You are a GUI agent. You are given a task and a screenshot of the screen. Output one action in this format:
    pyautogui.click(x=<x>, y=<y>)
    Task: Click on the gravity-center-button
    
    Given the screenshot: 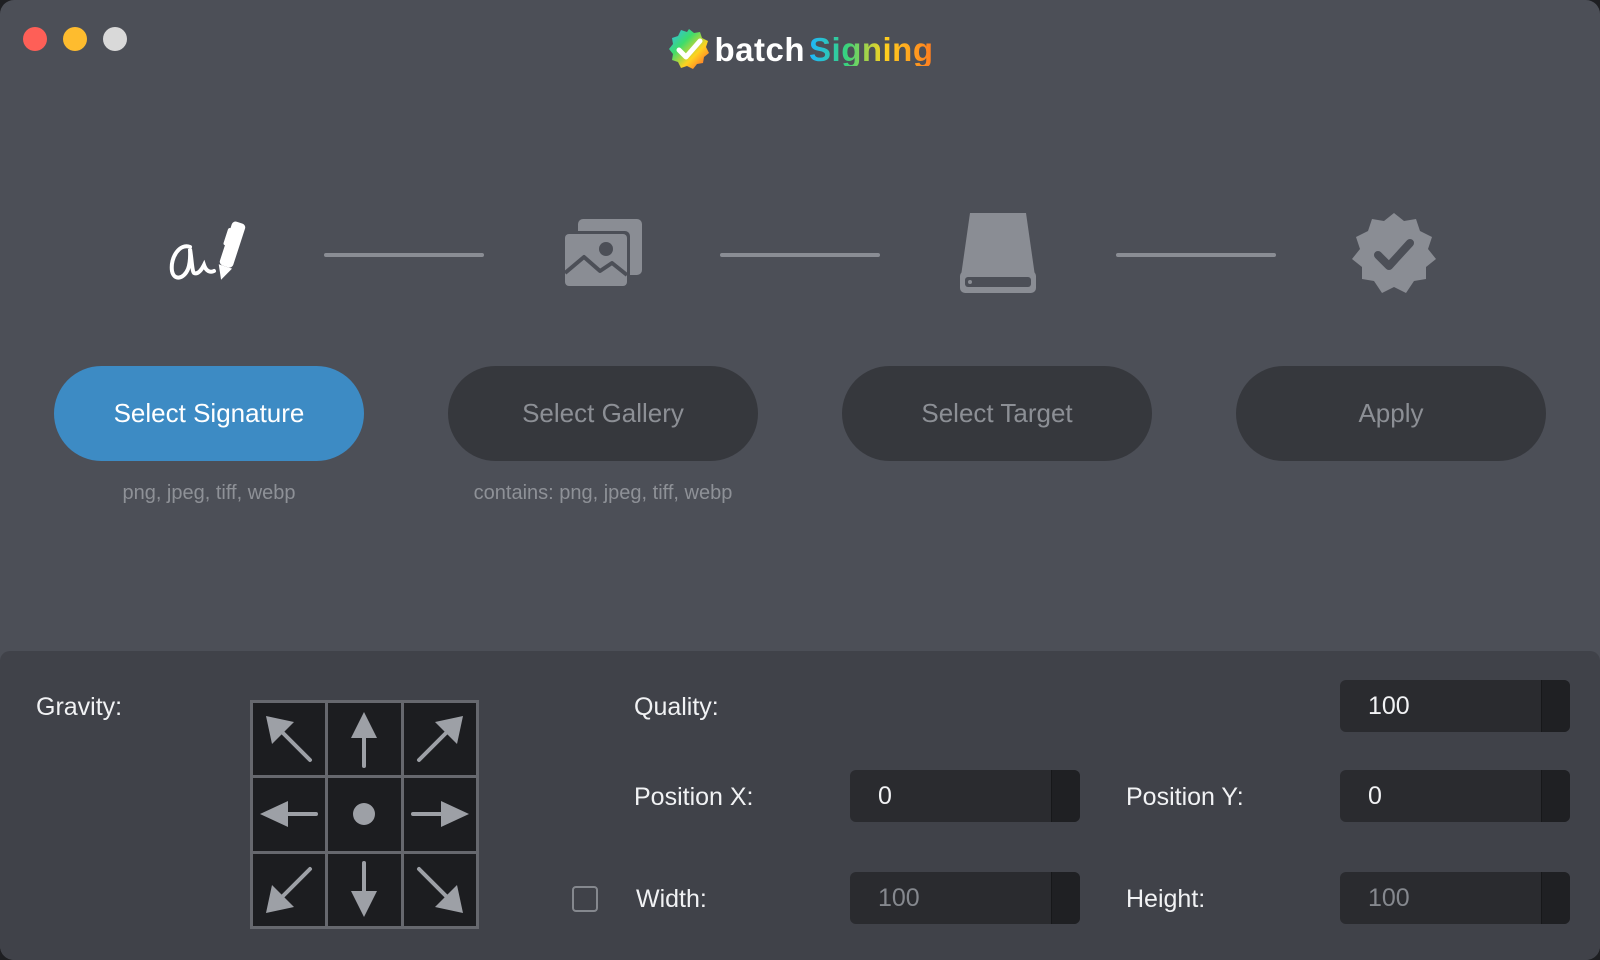 What is the action you would take?
    pyautogui.click(x=364, y=814)
    